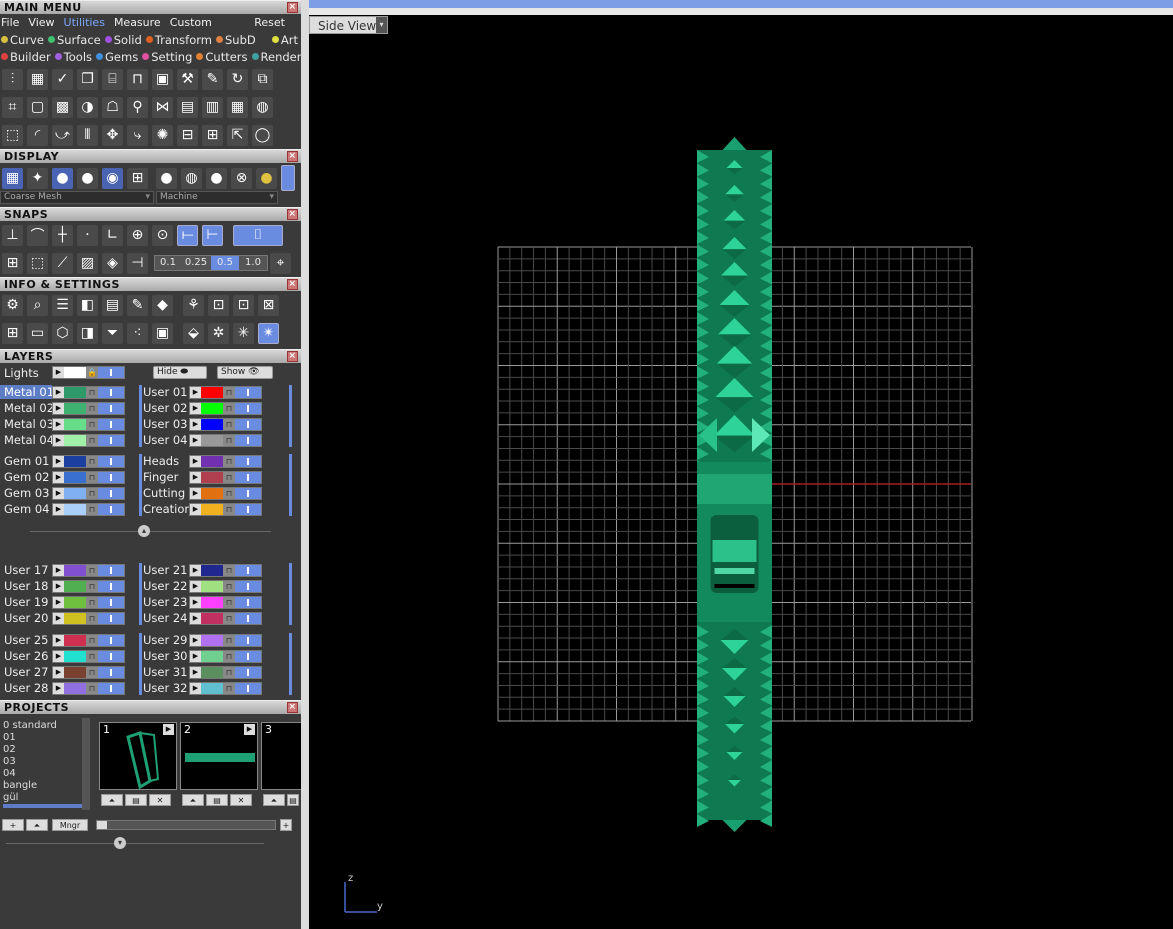 This screenshot has width=1173, height=929. What do you see at coordinates (26, 602) in the screenshot?
I see `layer-name: User 19` at bounding box center [26, 602].